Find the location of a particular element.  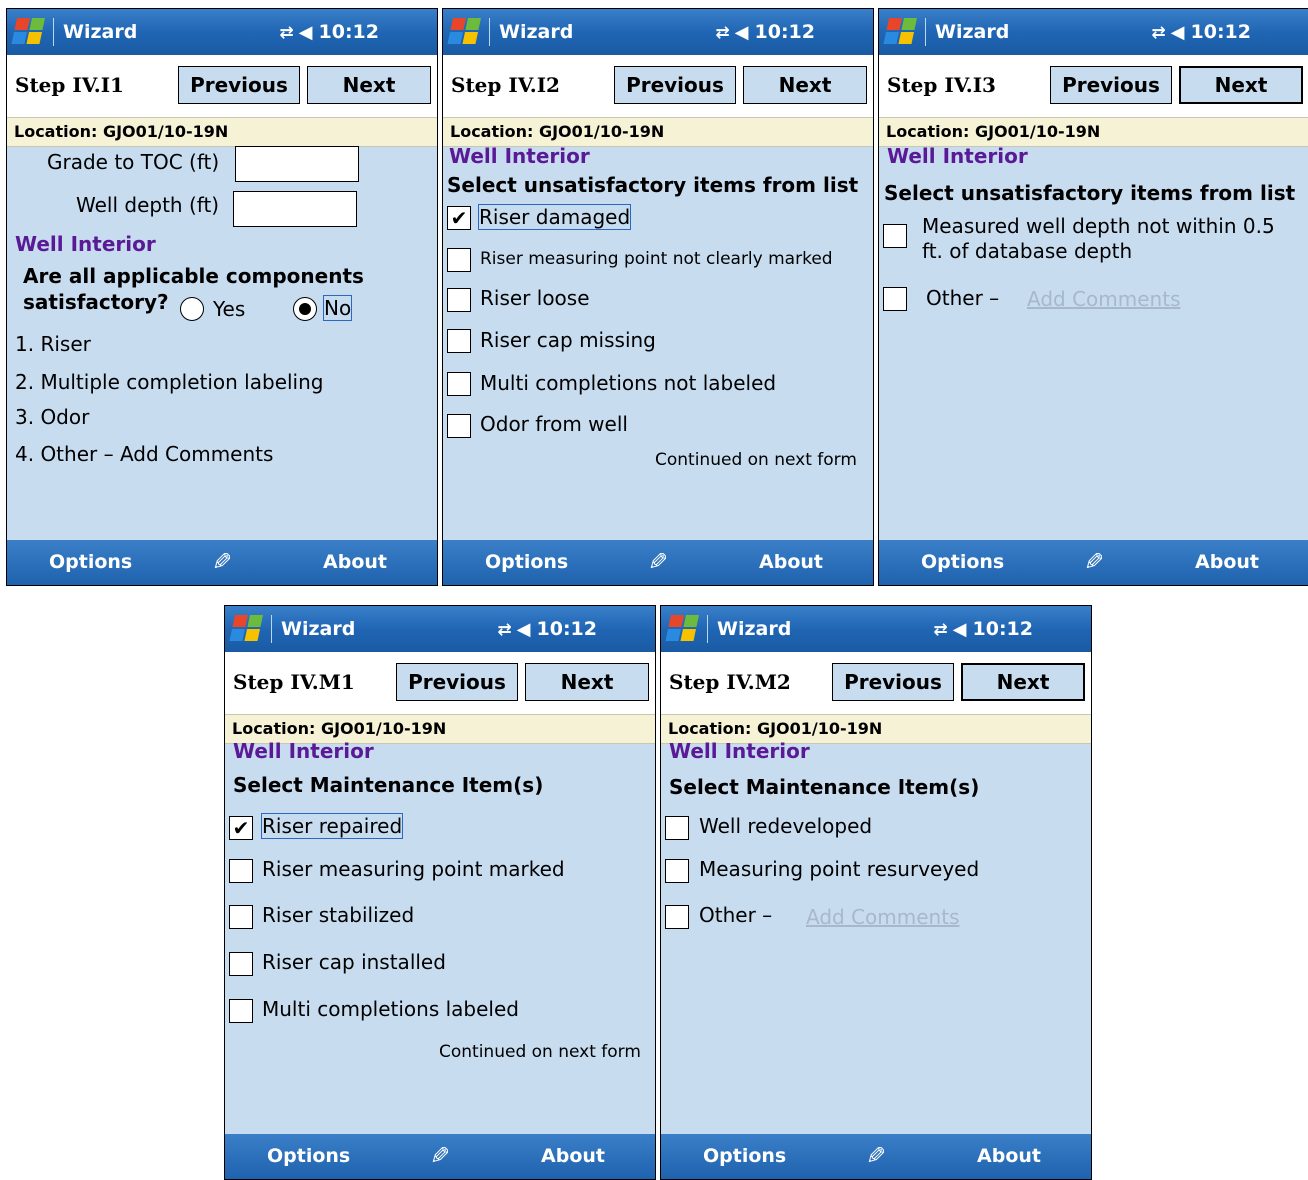

well-depth-mismatch-checkbox is located at coordinates (895, 236).